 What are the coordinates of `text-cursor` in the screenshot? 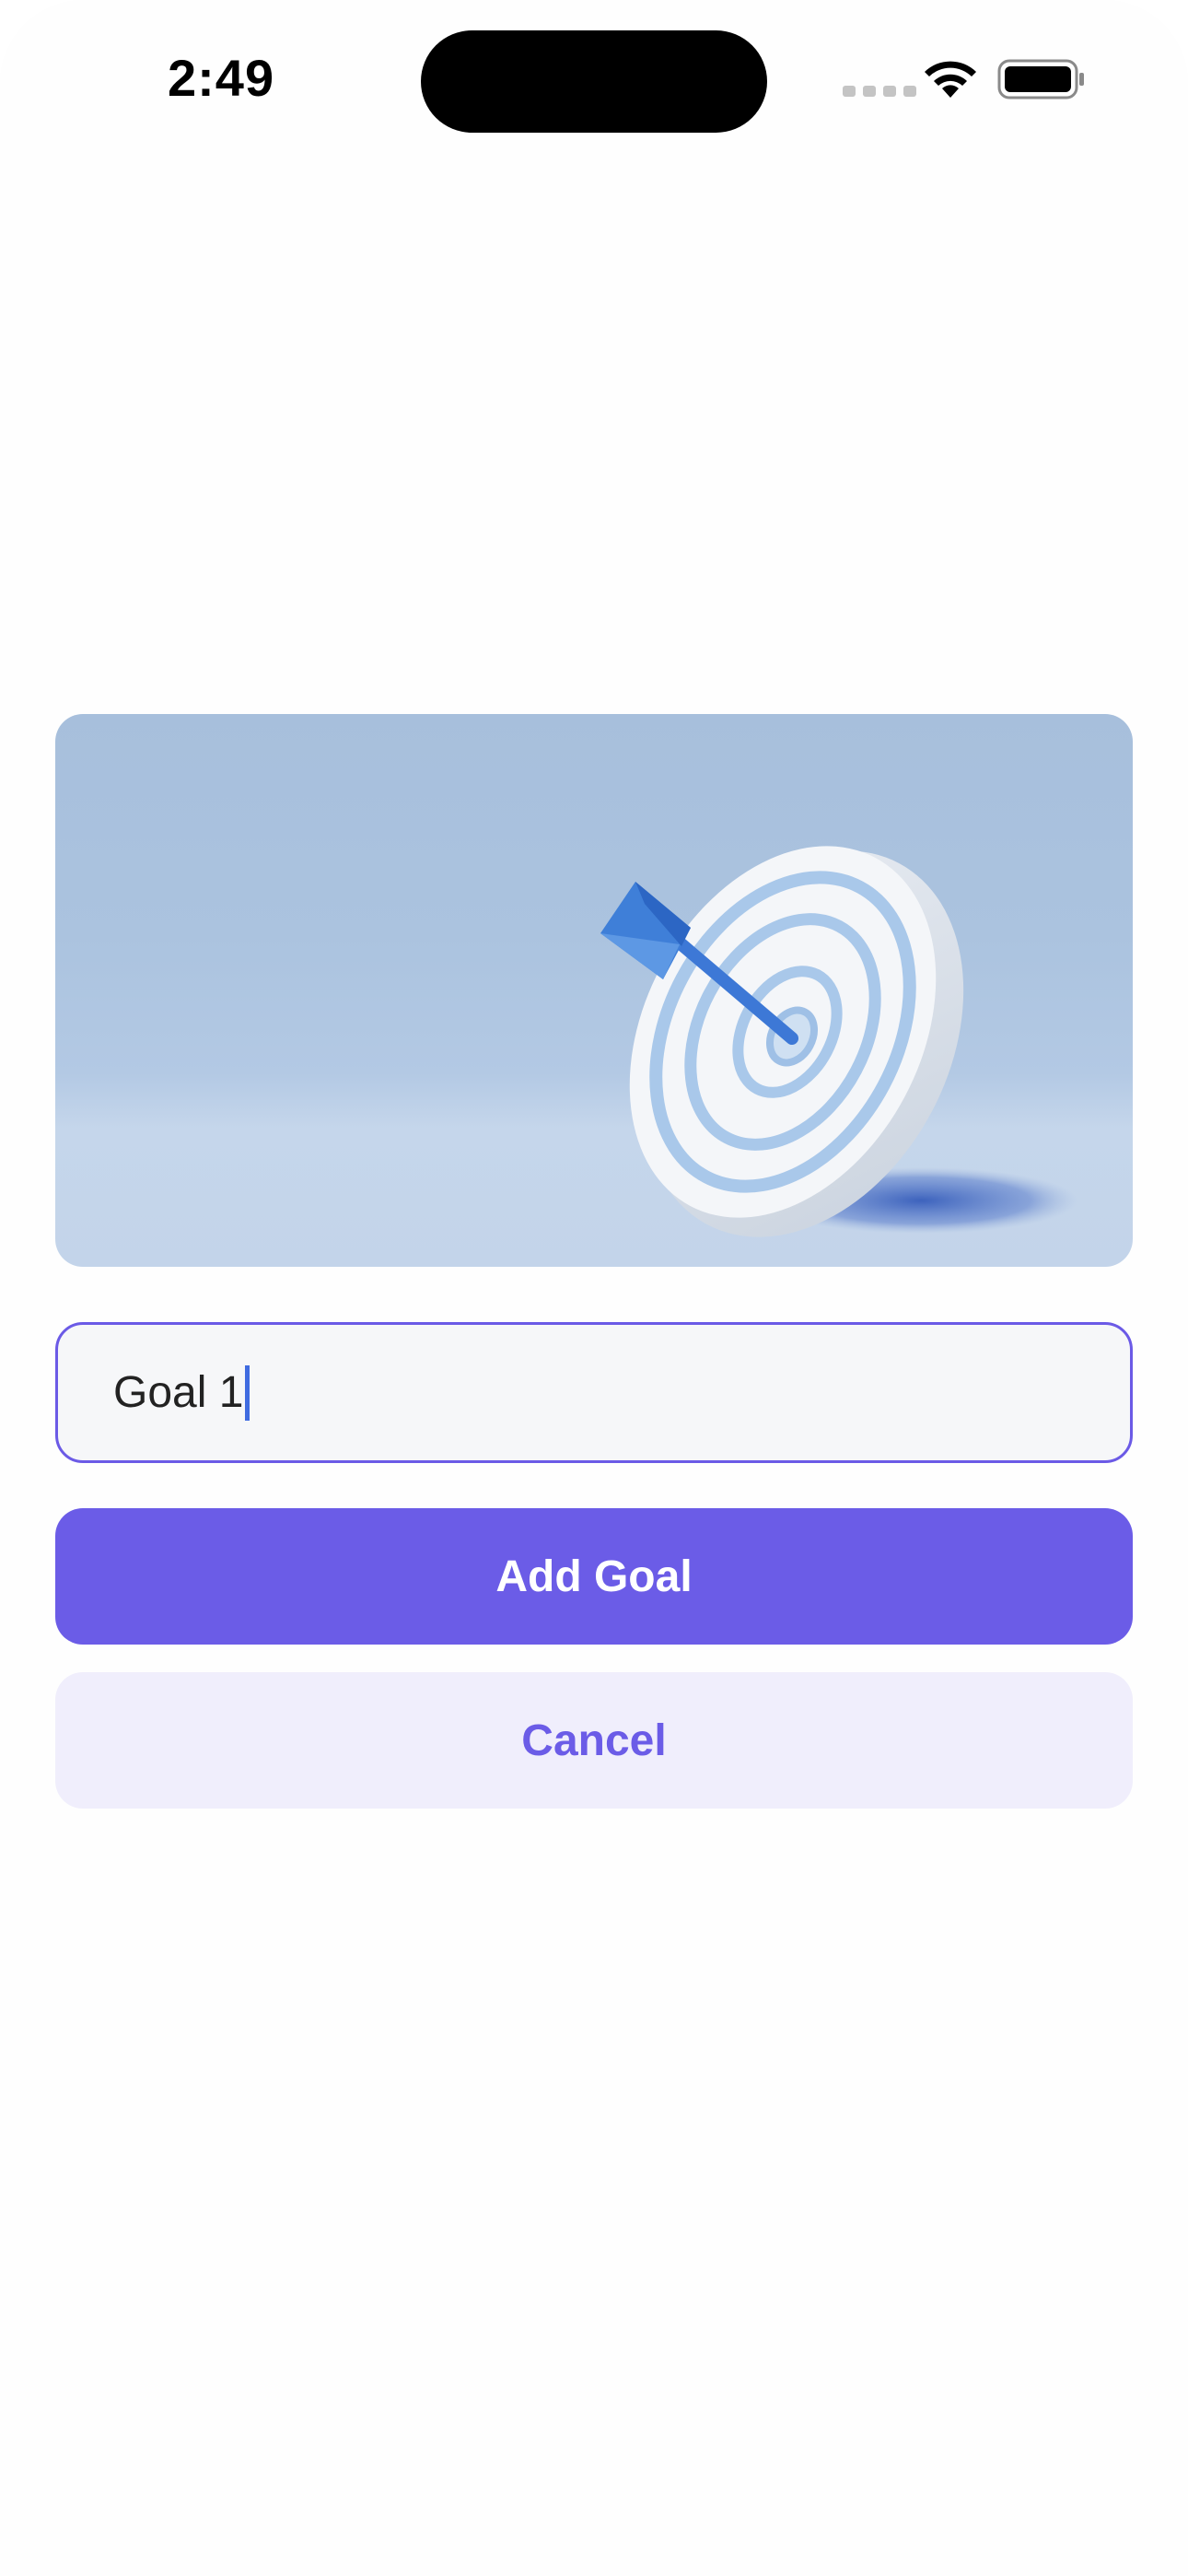 It's located at (247, 1392).